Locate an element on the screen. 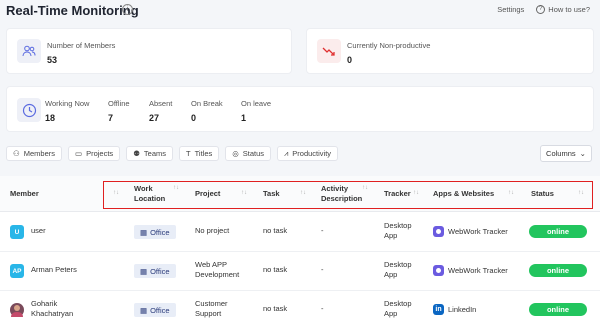 The height and width of the screenshot is (329, 600). app-website: WebWork Tracker is located at coordinates (470, 270).